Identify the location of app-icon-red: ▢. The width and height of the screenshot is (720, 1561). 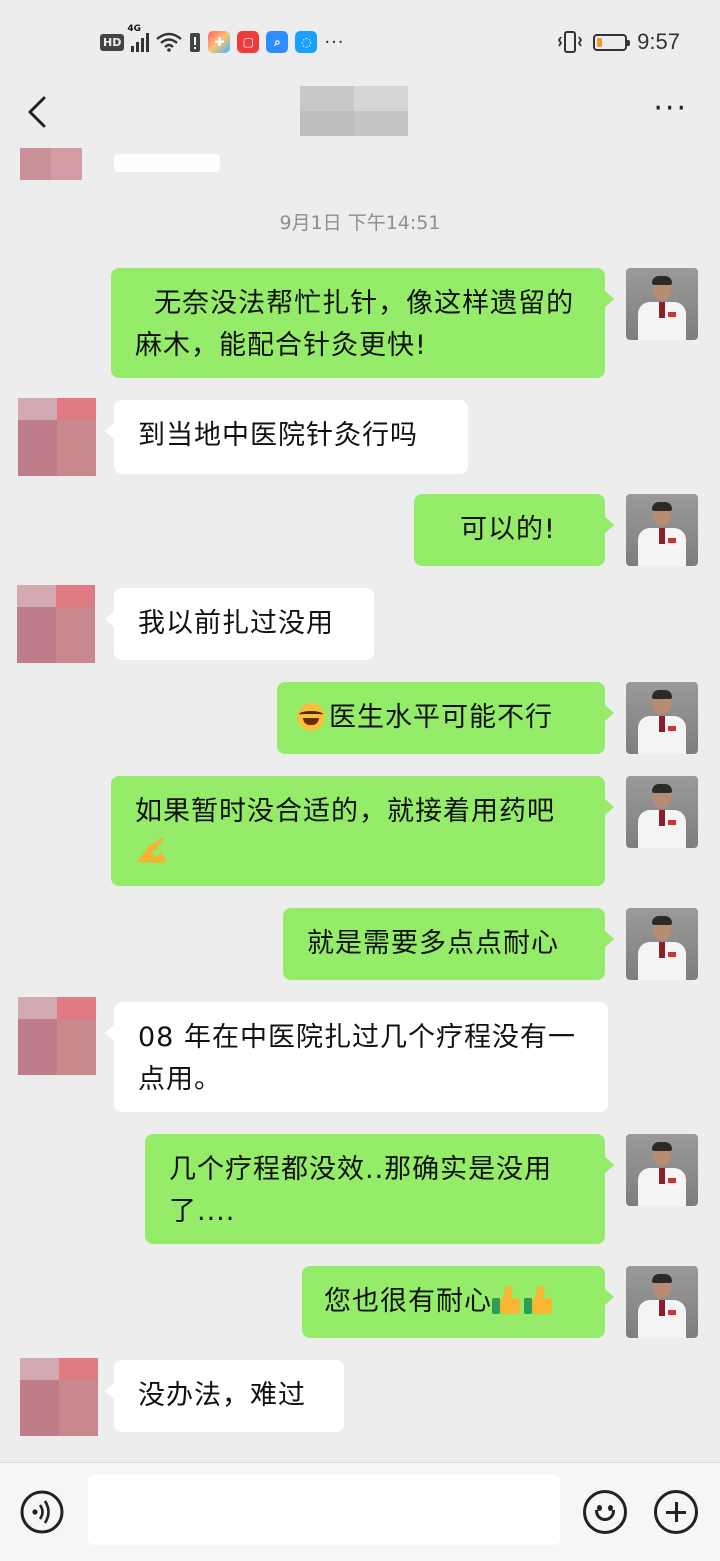
(248, 42).